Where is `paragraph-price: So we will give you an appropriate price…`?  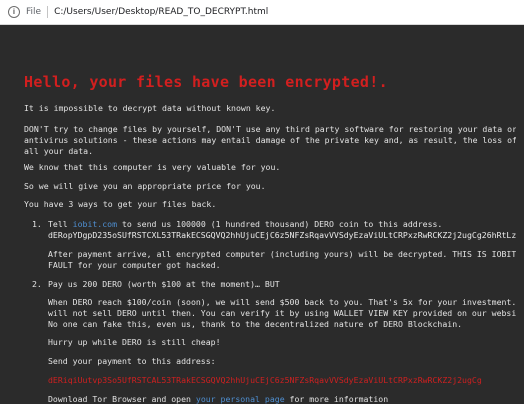
paragraph-price: So we will give you an appropriate price… is located at coordinates (145, 186).